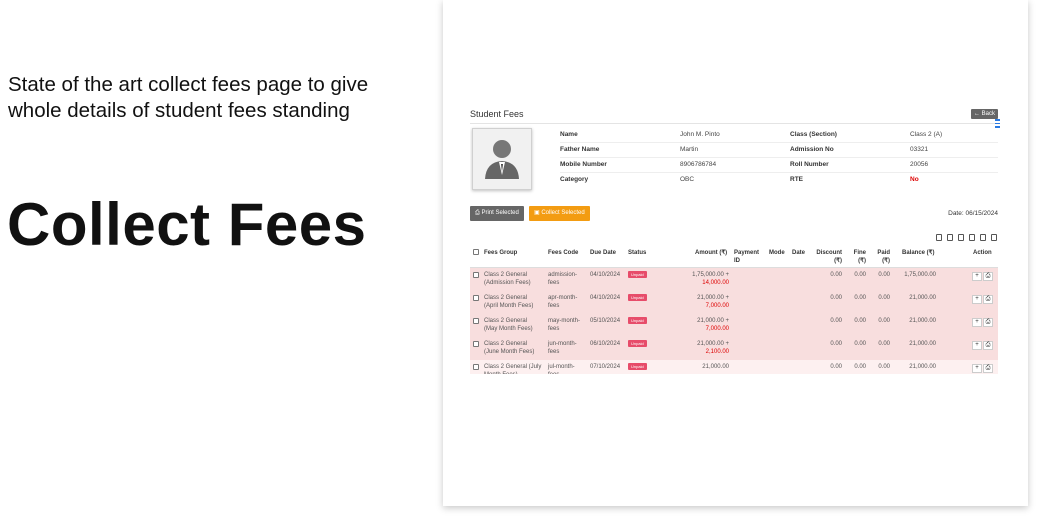  Describe the element at coordinates (961, 237) in the screenshot. I see `csv-icon` at that location.